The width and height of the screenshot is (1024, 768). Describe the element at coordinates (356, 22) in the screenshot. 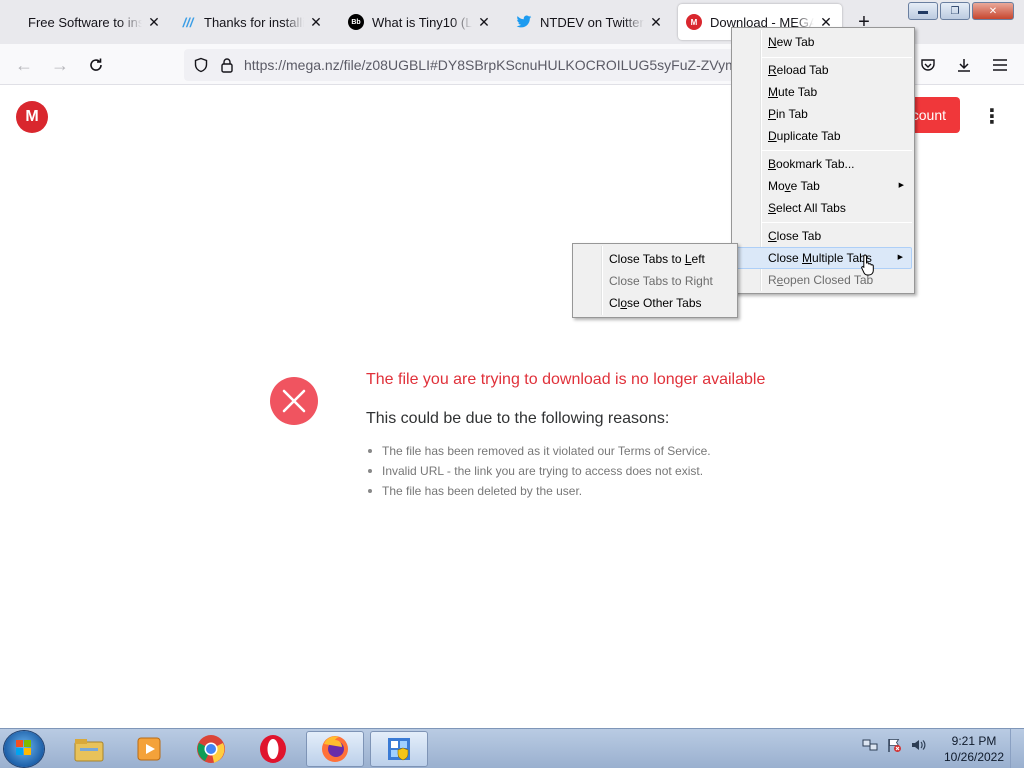

I see `bb-favicon-icon: Bb` at that location.